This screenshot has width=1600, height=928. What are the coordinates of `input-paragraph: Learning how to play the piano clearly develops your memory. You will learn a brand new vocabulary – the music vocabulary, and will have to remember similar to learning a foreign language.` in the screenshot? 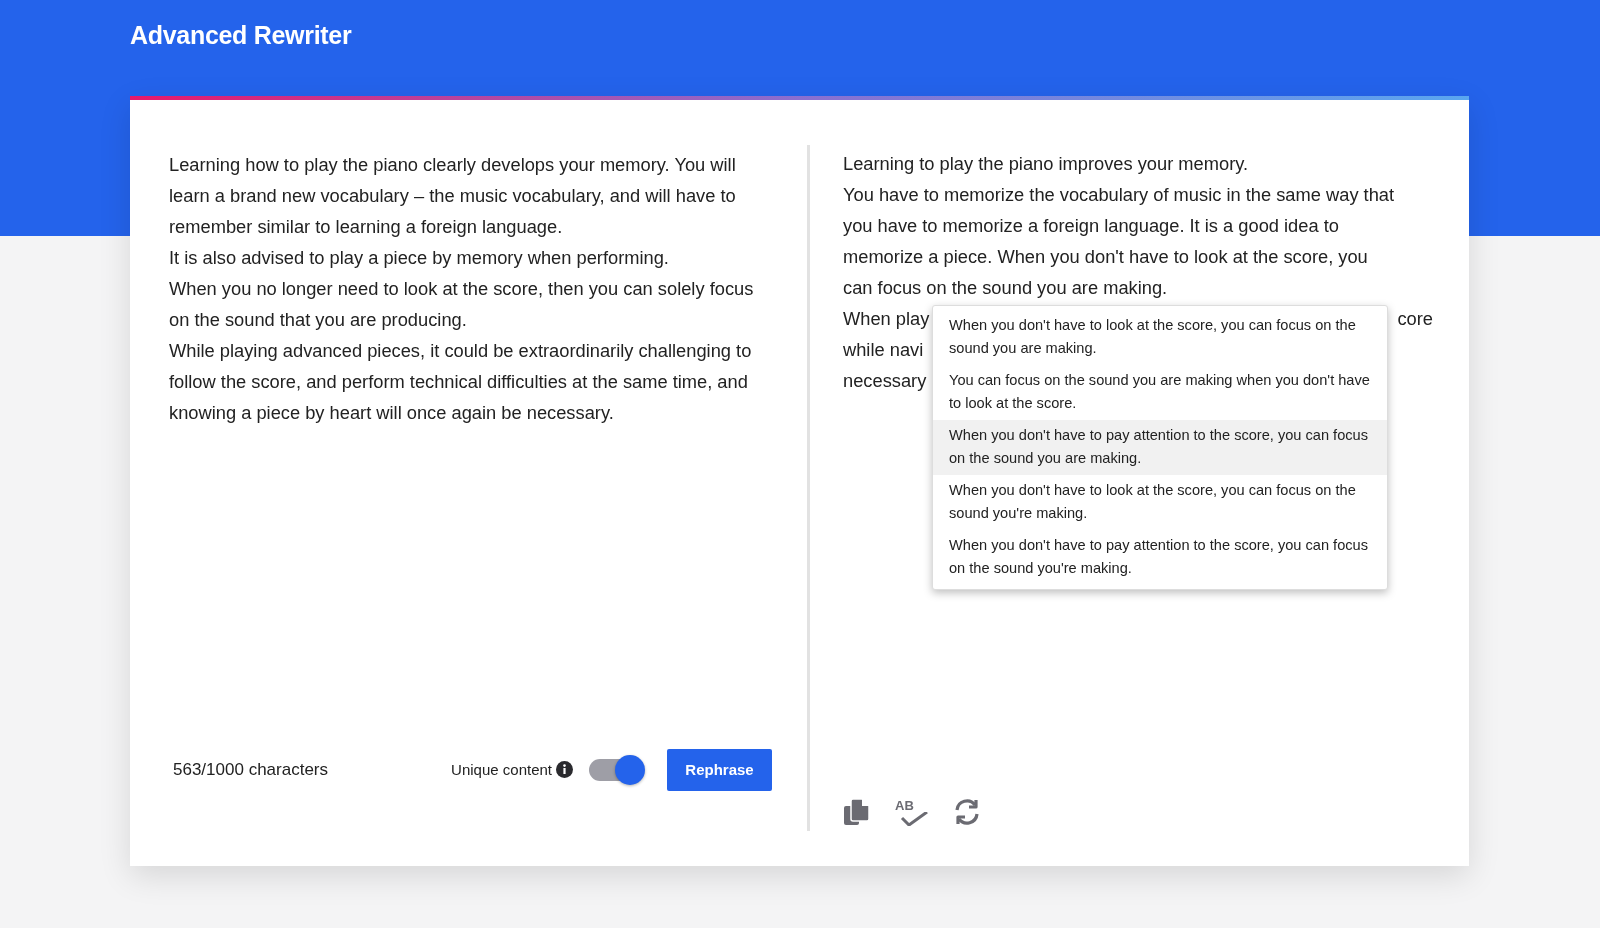 It's located at (453, 196).